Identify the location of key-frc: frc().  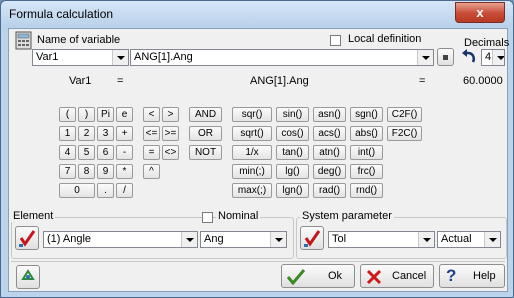
(366, 171).